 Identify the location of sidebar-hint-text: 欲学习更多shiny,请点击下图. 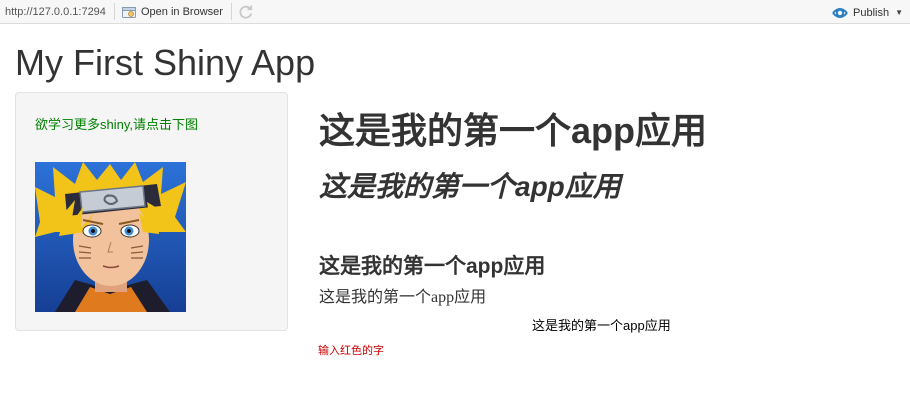
(116, 124).